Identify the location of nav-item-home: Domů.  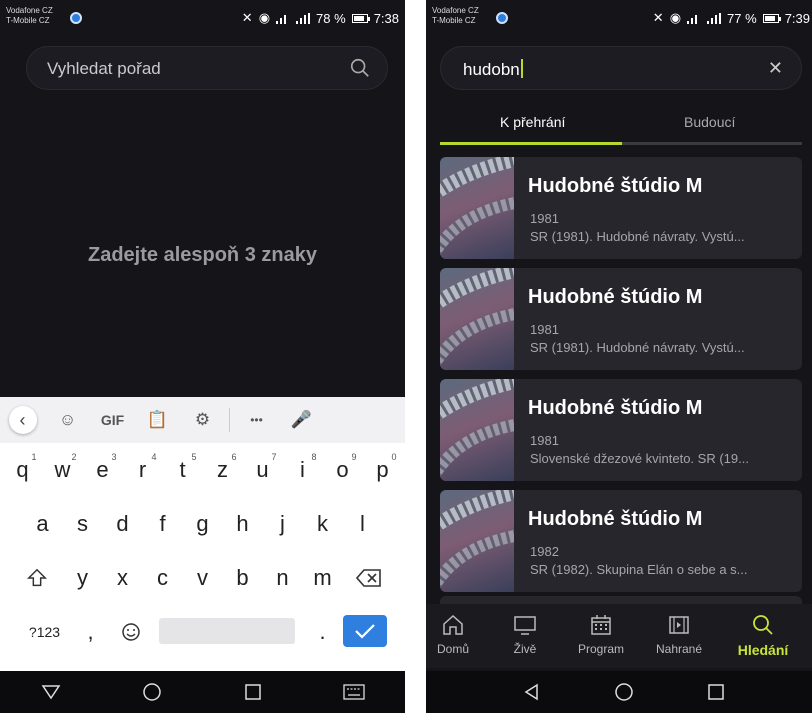
(457, 634).